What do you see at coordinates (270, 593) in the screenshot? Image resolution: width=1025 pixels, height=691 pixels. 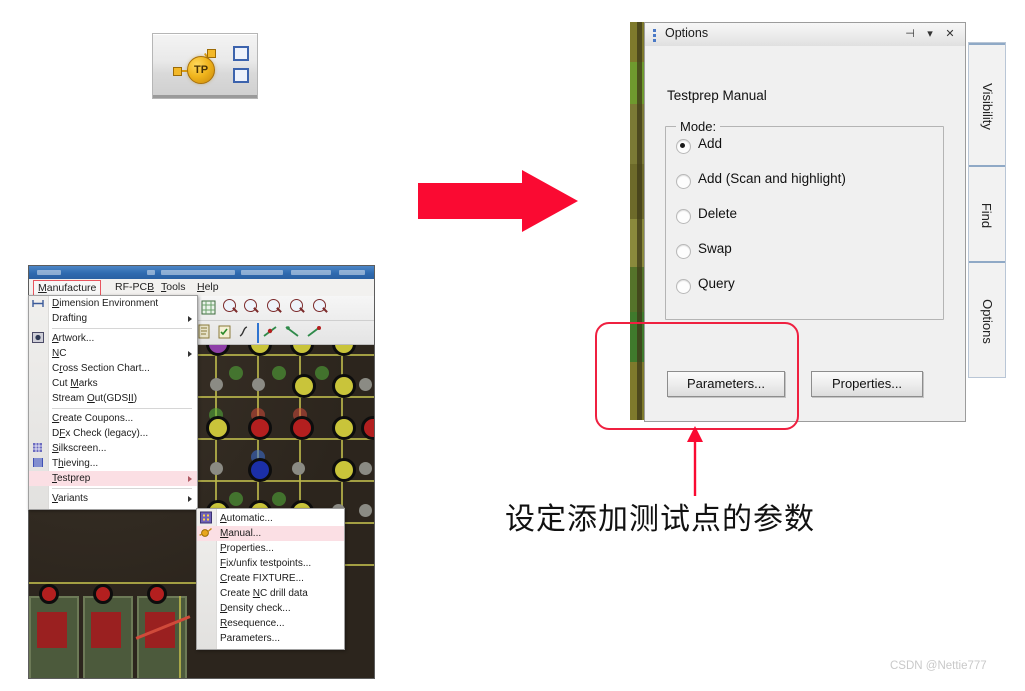 I see `submenu-item-create-nc-drill-data: Create NC drill data` at bounding box center [270, 593].